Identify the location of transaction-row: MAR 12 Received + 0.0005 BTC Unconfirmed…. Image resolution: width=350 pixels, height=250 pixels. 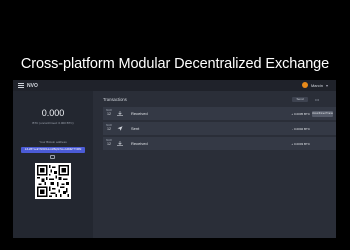
(219, 113).